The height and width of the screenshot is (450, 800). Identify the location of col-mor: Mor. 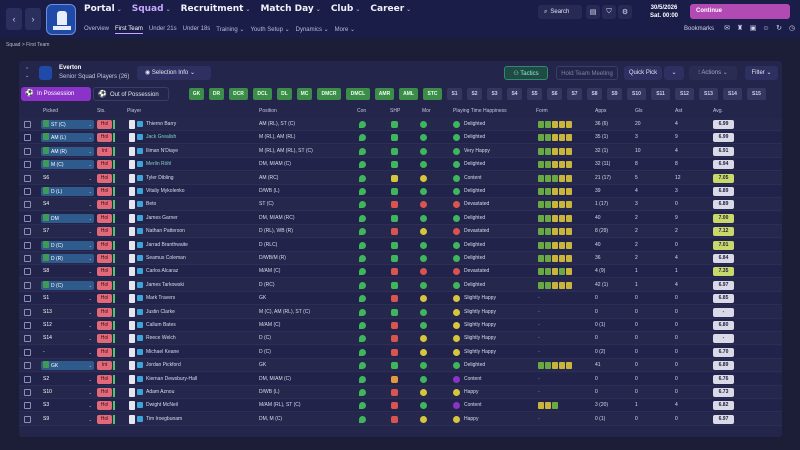
(426, 111).